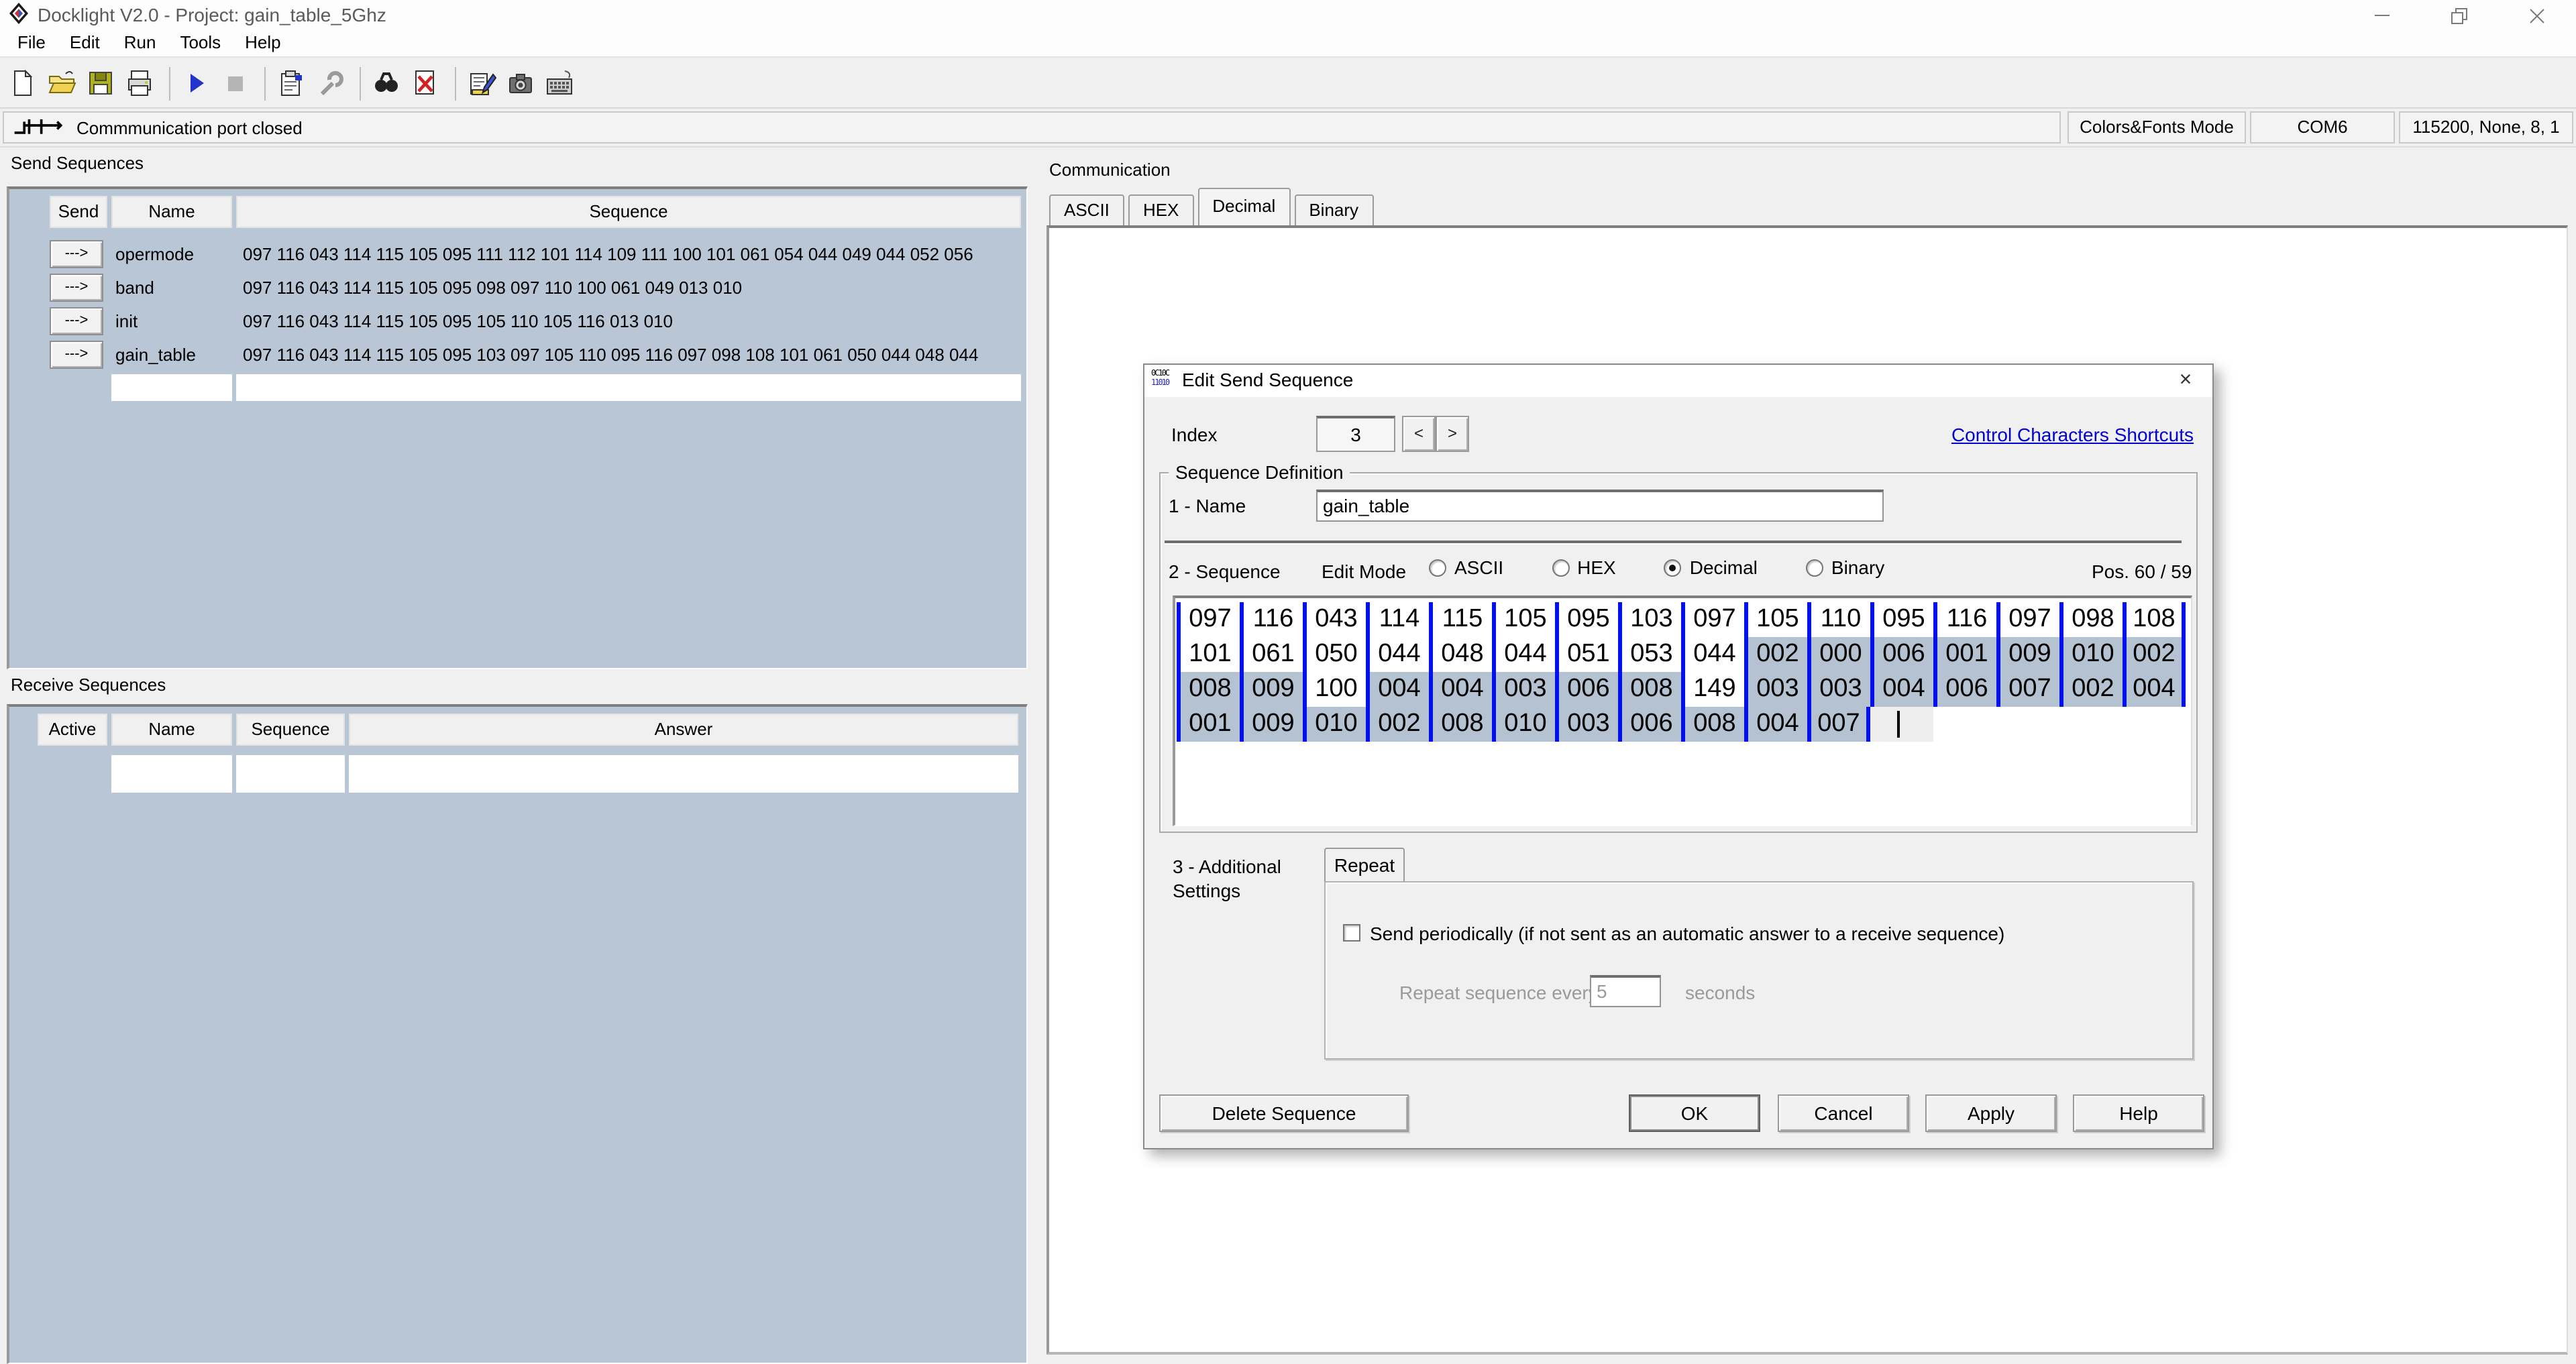  Describe the element at coordinates (2072, 434) in the screenshot. I see `control-characters-shortcuts-link: Control Characters Shortcuts` at that location.